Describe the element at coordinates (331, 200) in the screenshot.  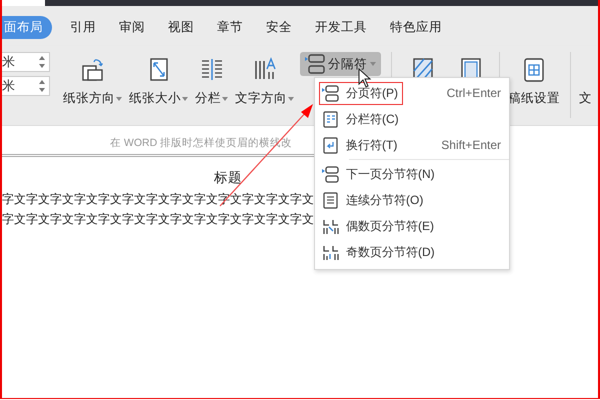
I see `document-lines-icon` at that location.